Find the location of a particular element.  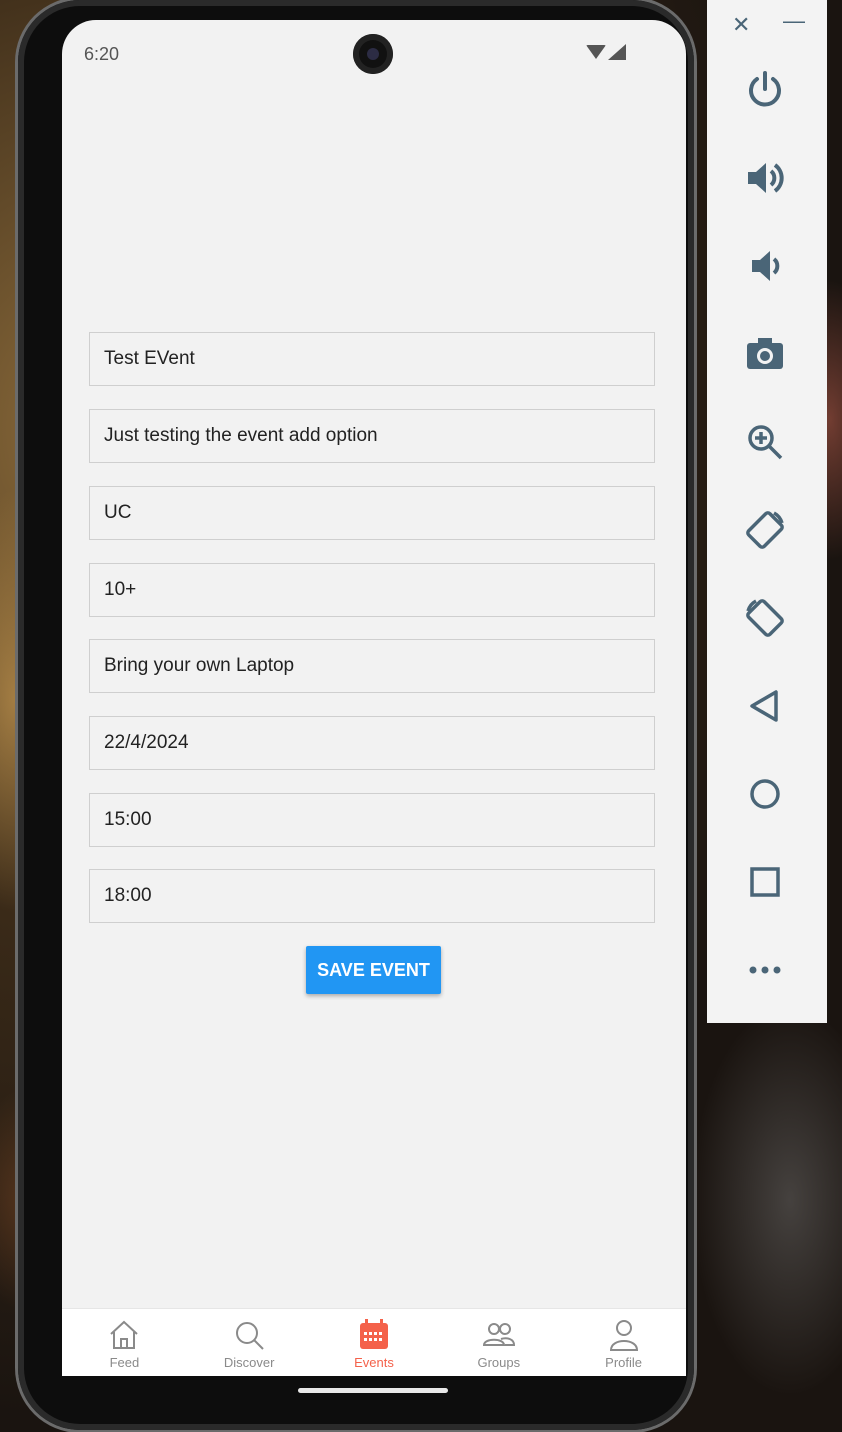

back-button is located at coordinates (765, 706).